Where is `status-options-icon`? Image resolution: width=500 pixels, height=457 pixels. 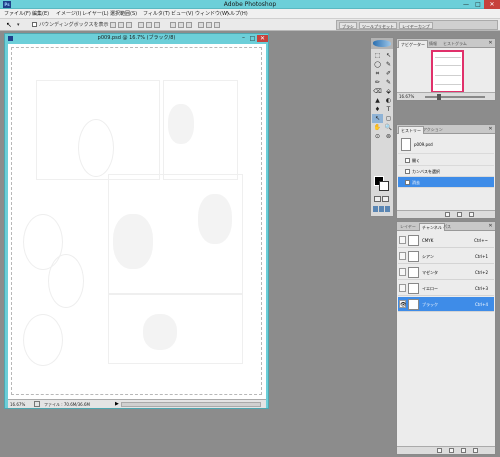 status-options-icon is located at coordinates (37, 404).